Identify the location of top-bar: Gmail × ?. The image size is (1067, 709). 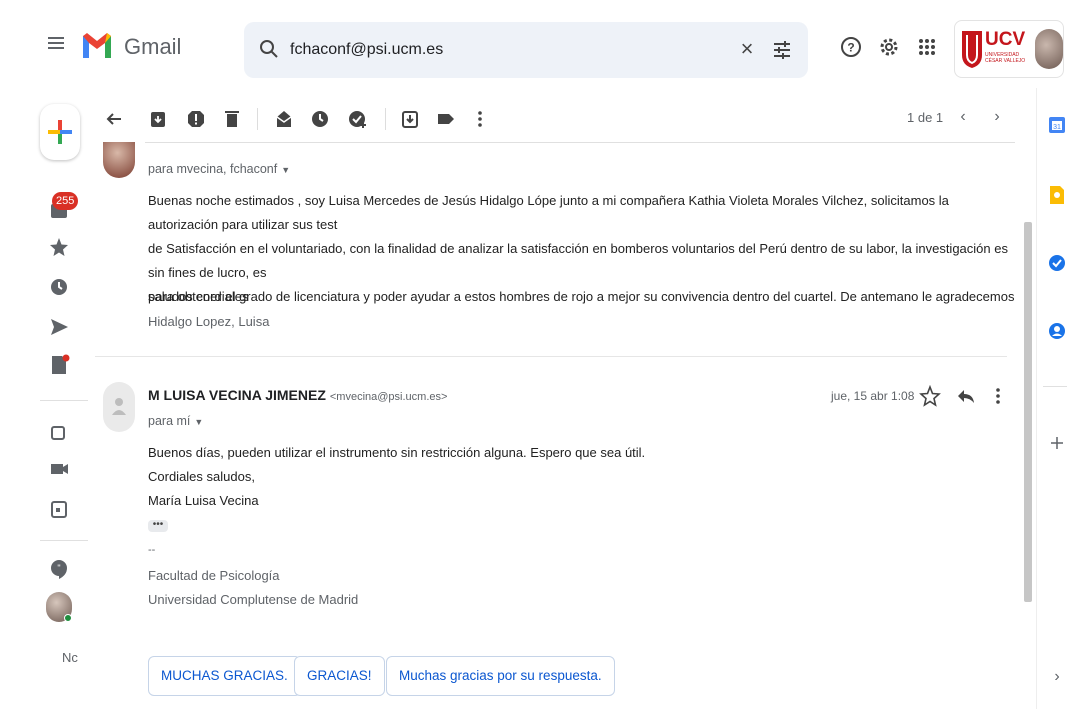
(533, 44).